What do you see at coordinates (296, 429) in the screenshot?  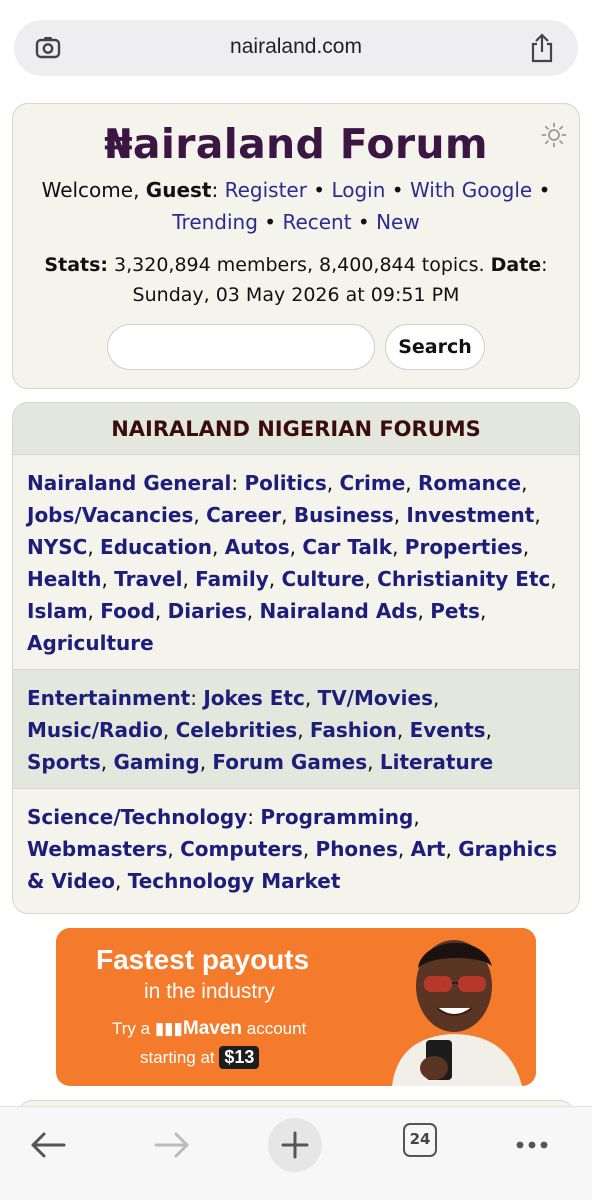 I see `forums-heading: NAIRALAND NIGERIAN FORUMS` at bounding box center [296, 429].